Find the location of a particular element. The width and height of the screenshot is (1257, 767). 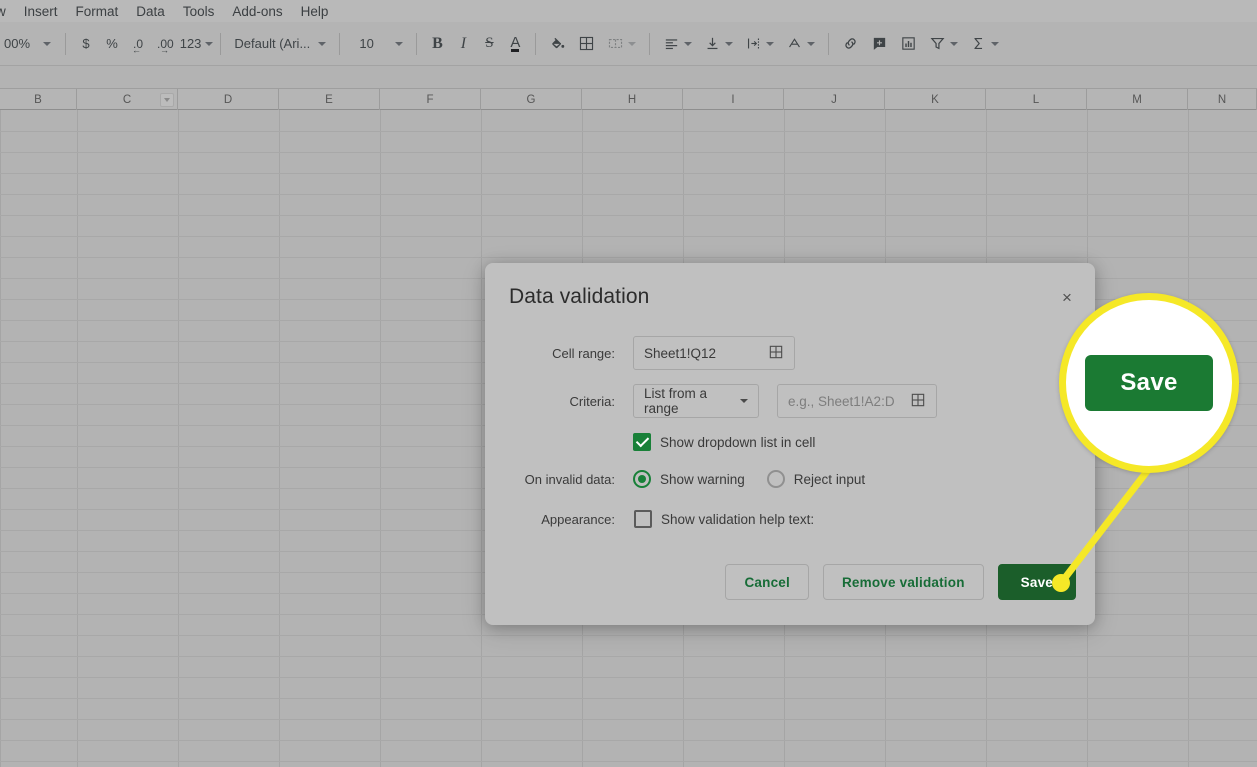

close-icon: × is located at coordinates (1067, 297).